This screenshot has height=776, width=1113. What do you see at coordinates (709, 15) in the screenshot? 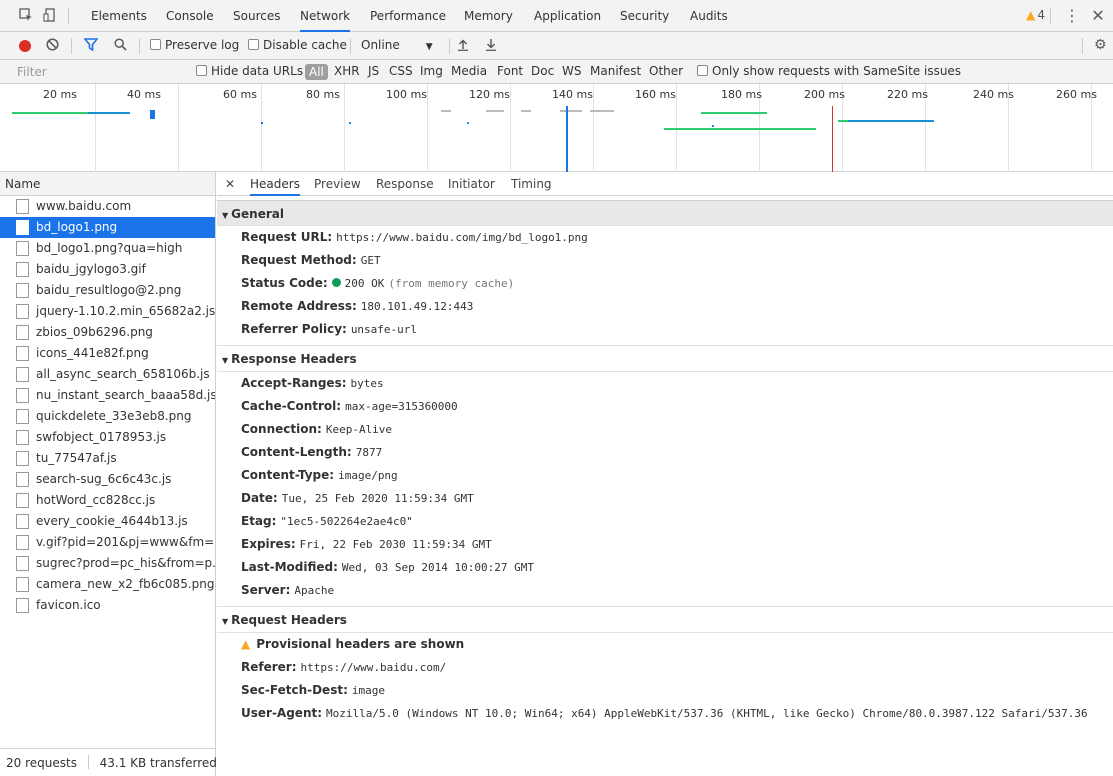
I see `tab-audits: Audits` at bounding box center [709, 15].